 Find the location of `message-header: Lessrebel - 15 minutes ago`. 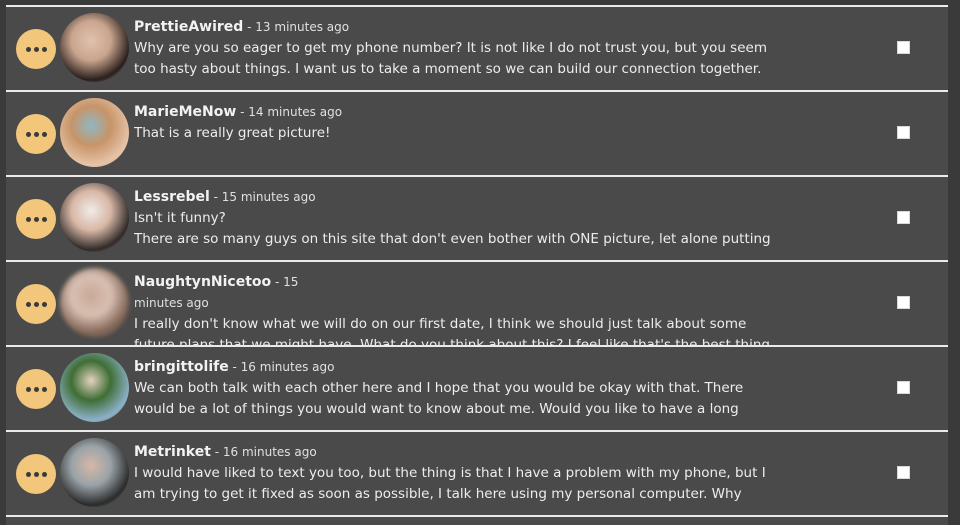

message-header: Lessrebel - 15 minutes ago is located at coordinates (454, 197).